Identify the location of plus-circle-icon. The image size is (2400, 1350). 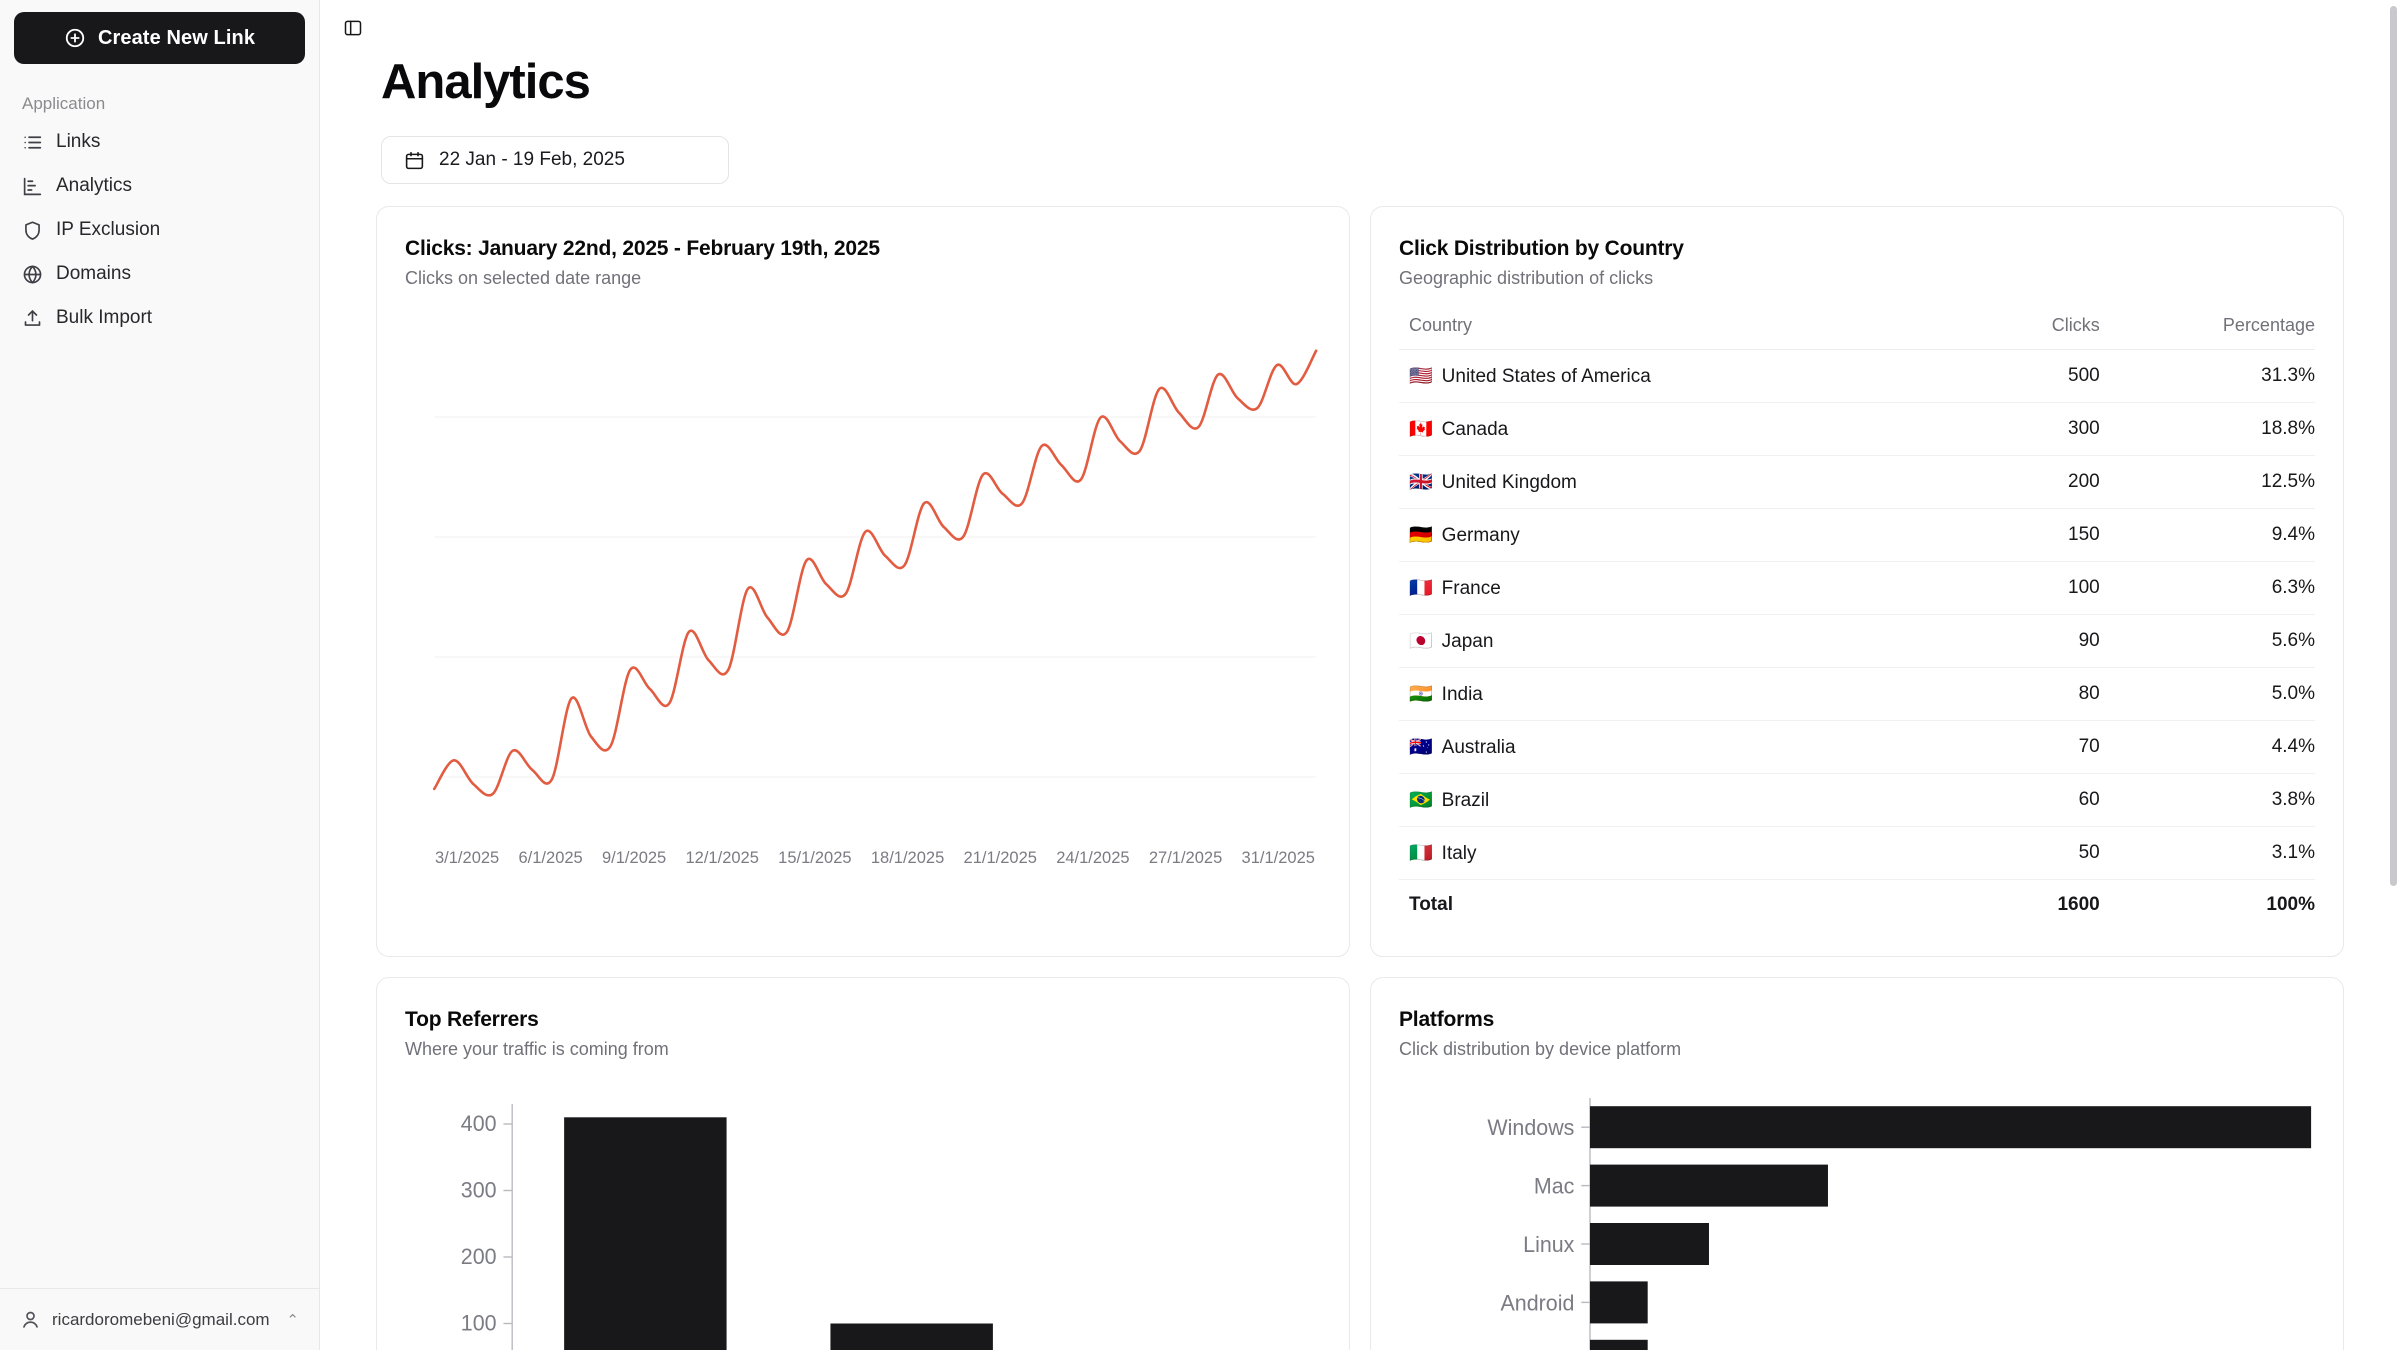
(75, 38).